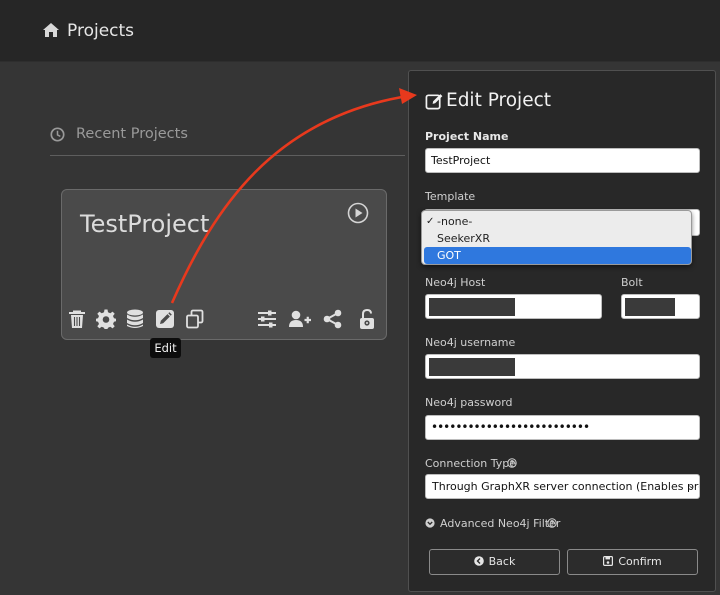 The image size is (720, 595). What do you see at coordinates (57, 134) in the screenshot?
I see `clock-icon` at bounding box center [57, 134].